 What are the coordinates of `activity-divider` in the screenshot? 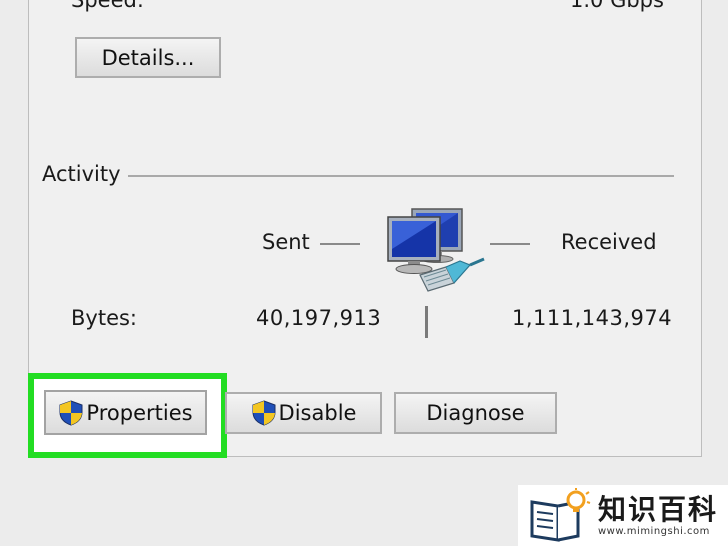 It's located at (401, 176).